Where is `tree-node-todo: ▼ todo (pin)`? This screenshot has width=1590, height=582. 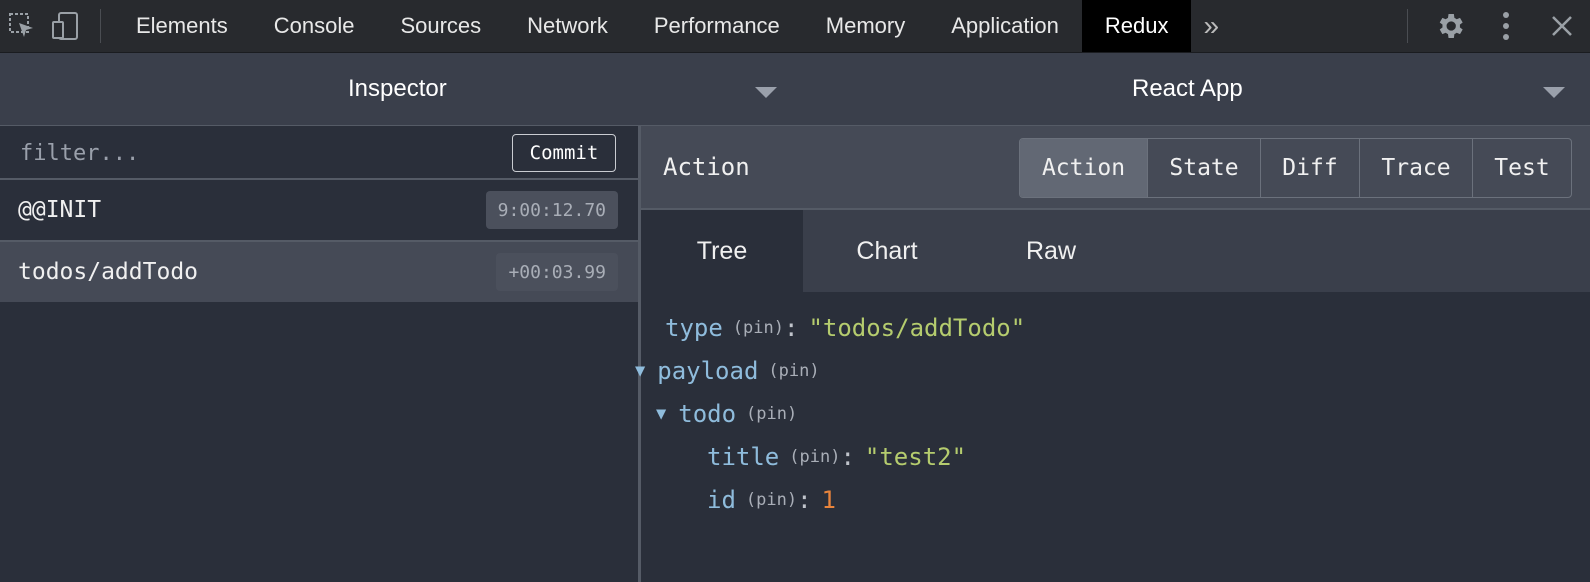 tree-node-todo: ▼ todo (pin) is located at coordinates (726, 414).